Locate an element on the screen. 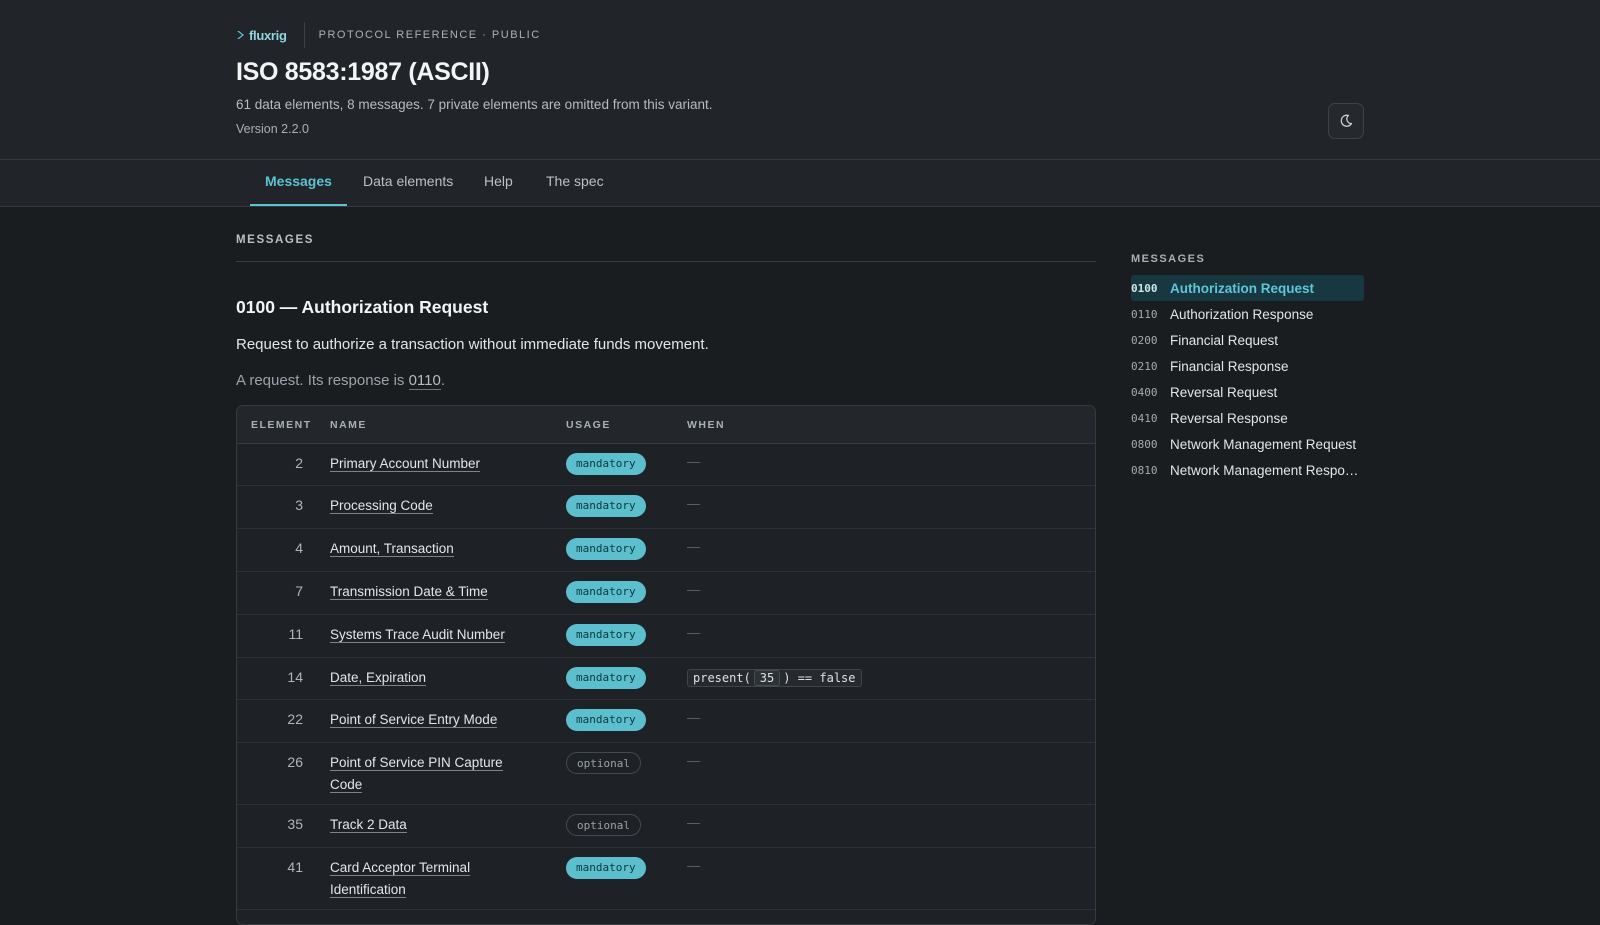  element-name-cell: Transmission Date & Time is located at coordinates (425, 592).